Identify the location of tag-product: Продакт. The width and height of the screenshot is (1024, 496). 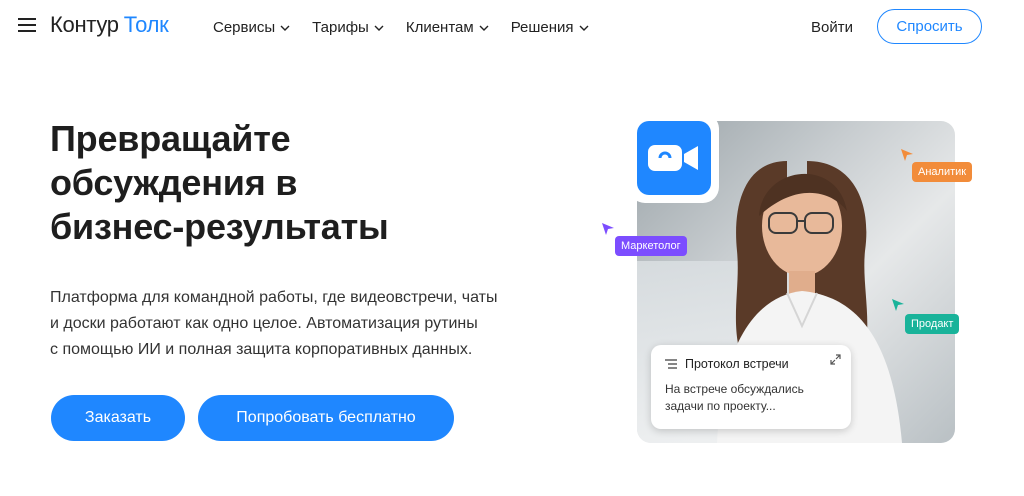
(932, 324).